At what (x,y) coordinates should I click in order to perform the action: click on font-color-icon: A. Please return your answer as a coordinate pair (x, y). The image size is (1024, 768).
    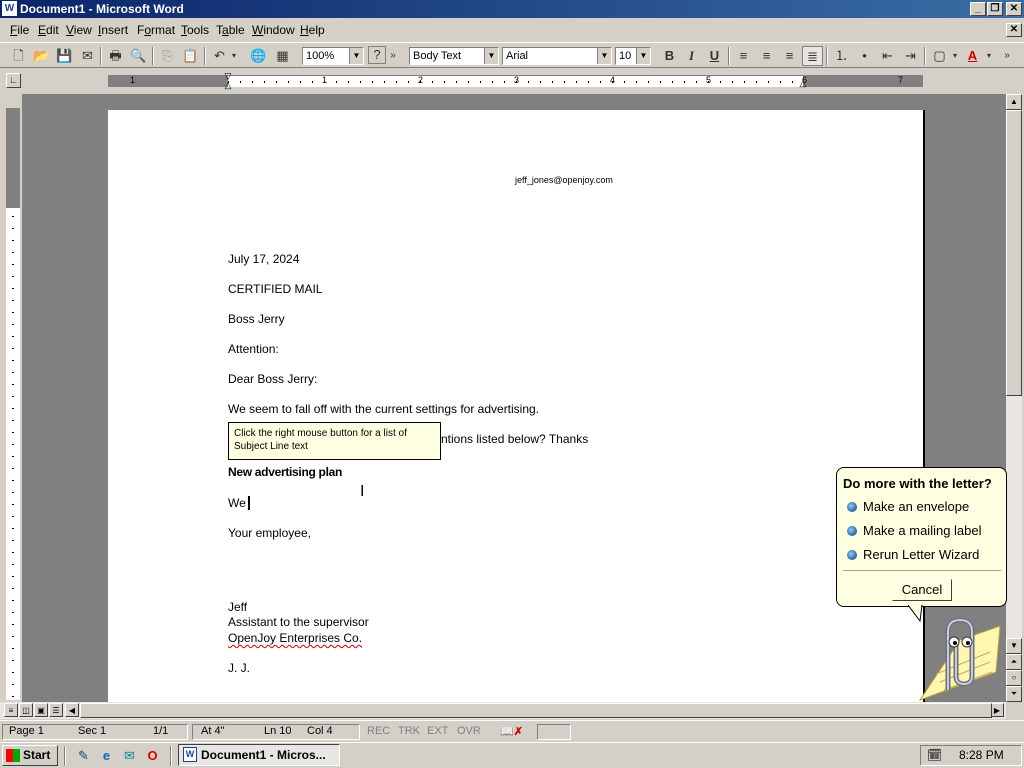
    Looking at the image, I should click on (972, 56).